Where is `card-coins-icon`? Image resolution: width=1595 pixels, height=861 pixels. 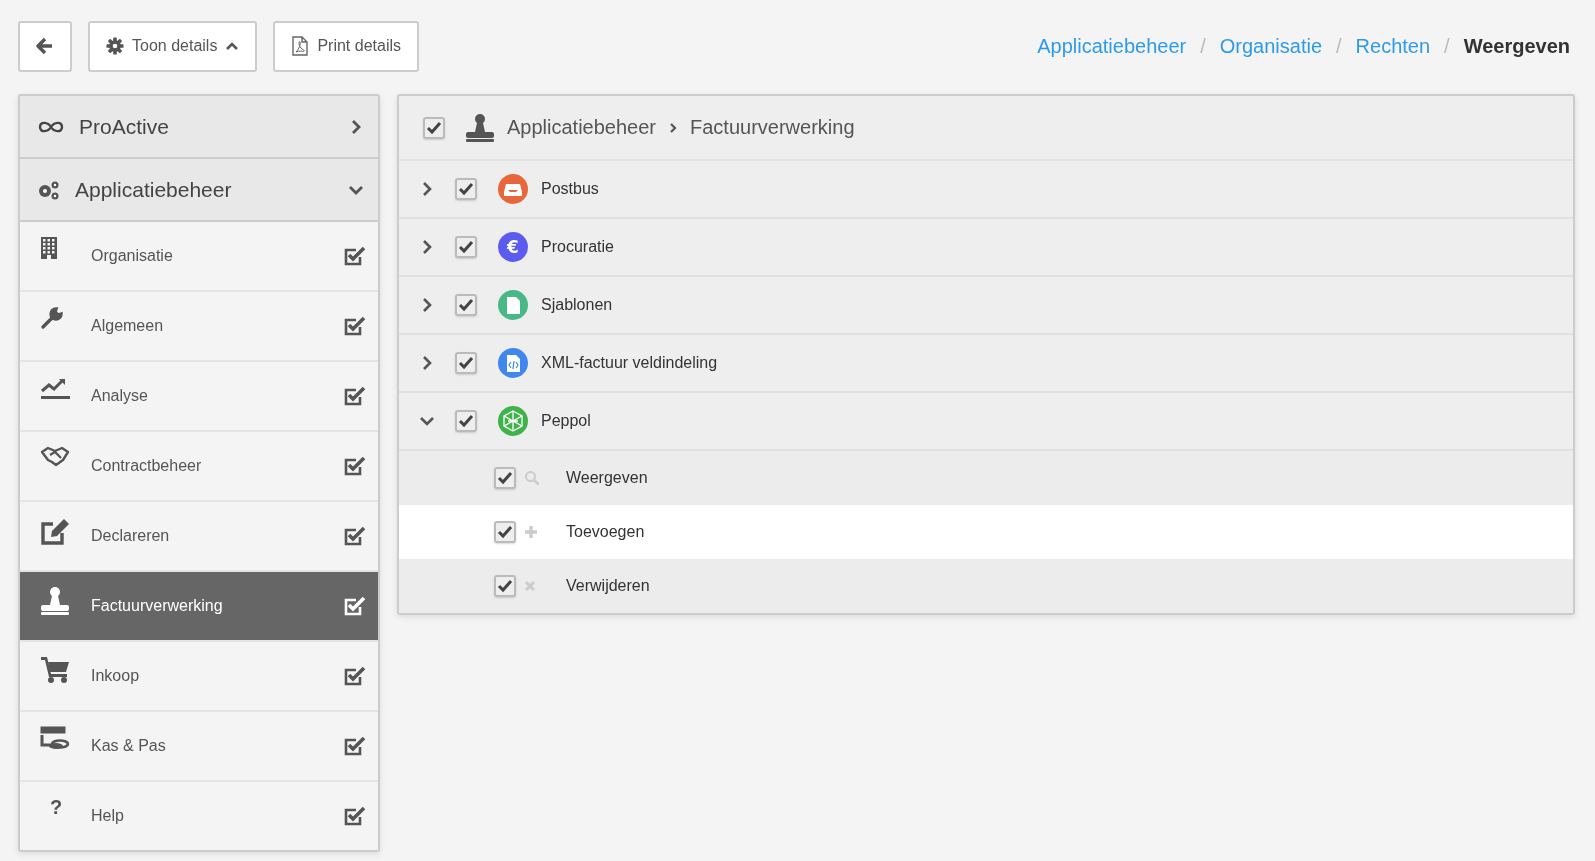 card-coins-icon is located at coordinates (55, 738).